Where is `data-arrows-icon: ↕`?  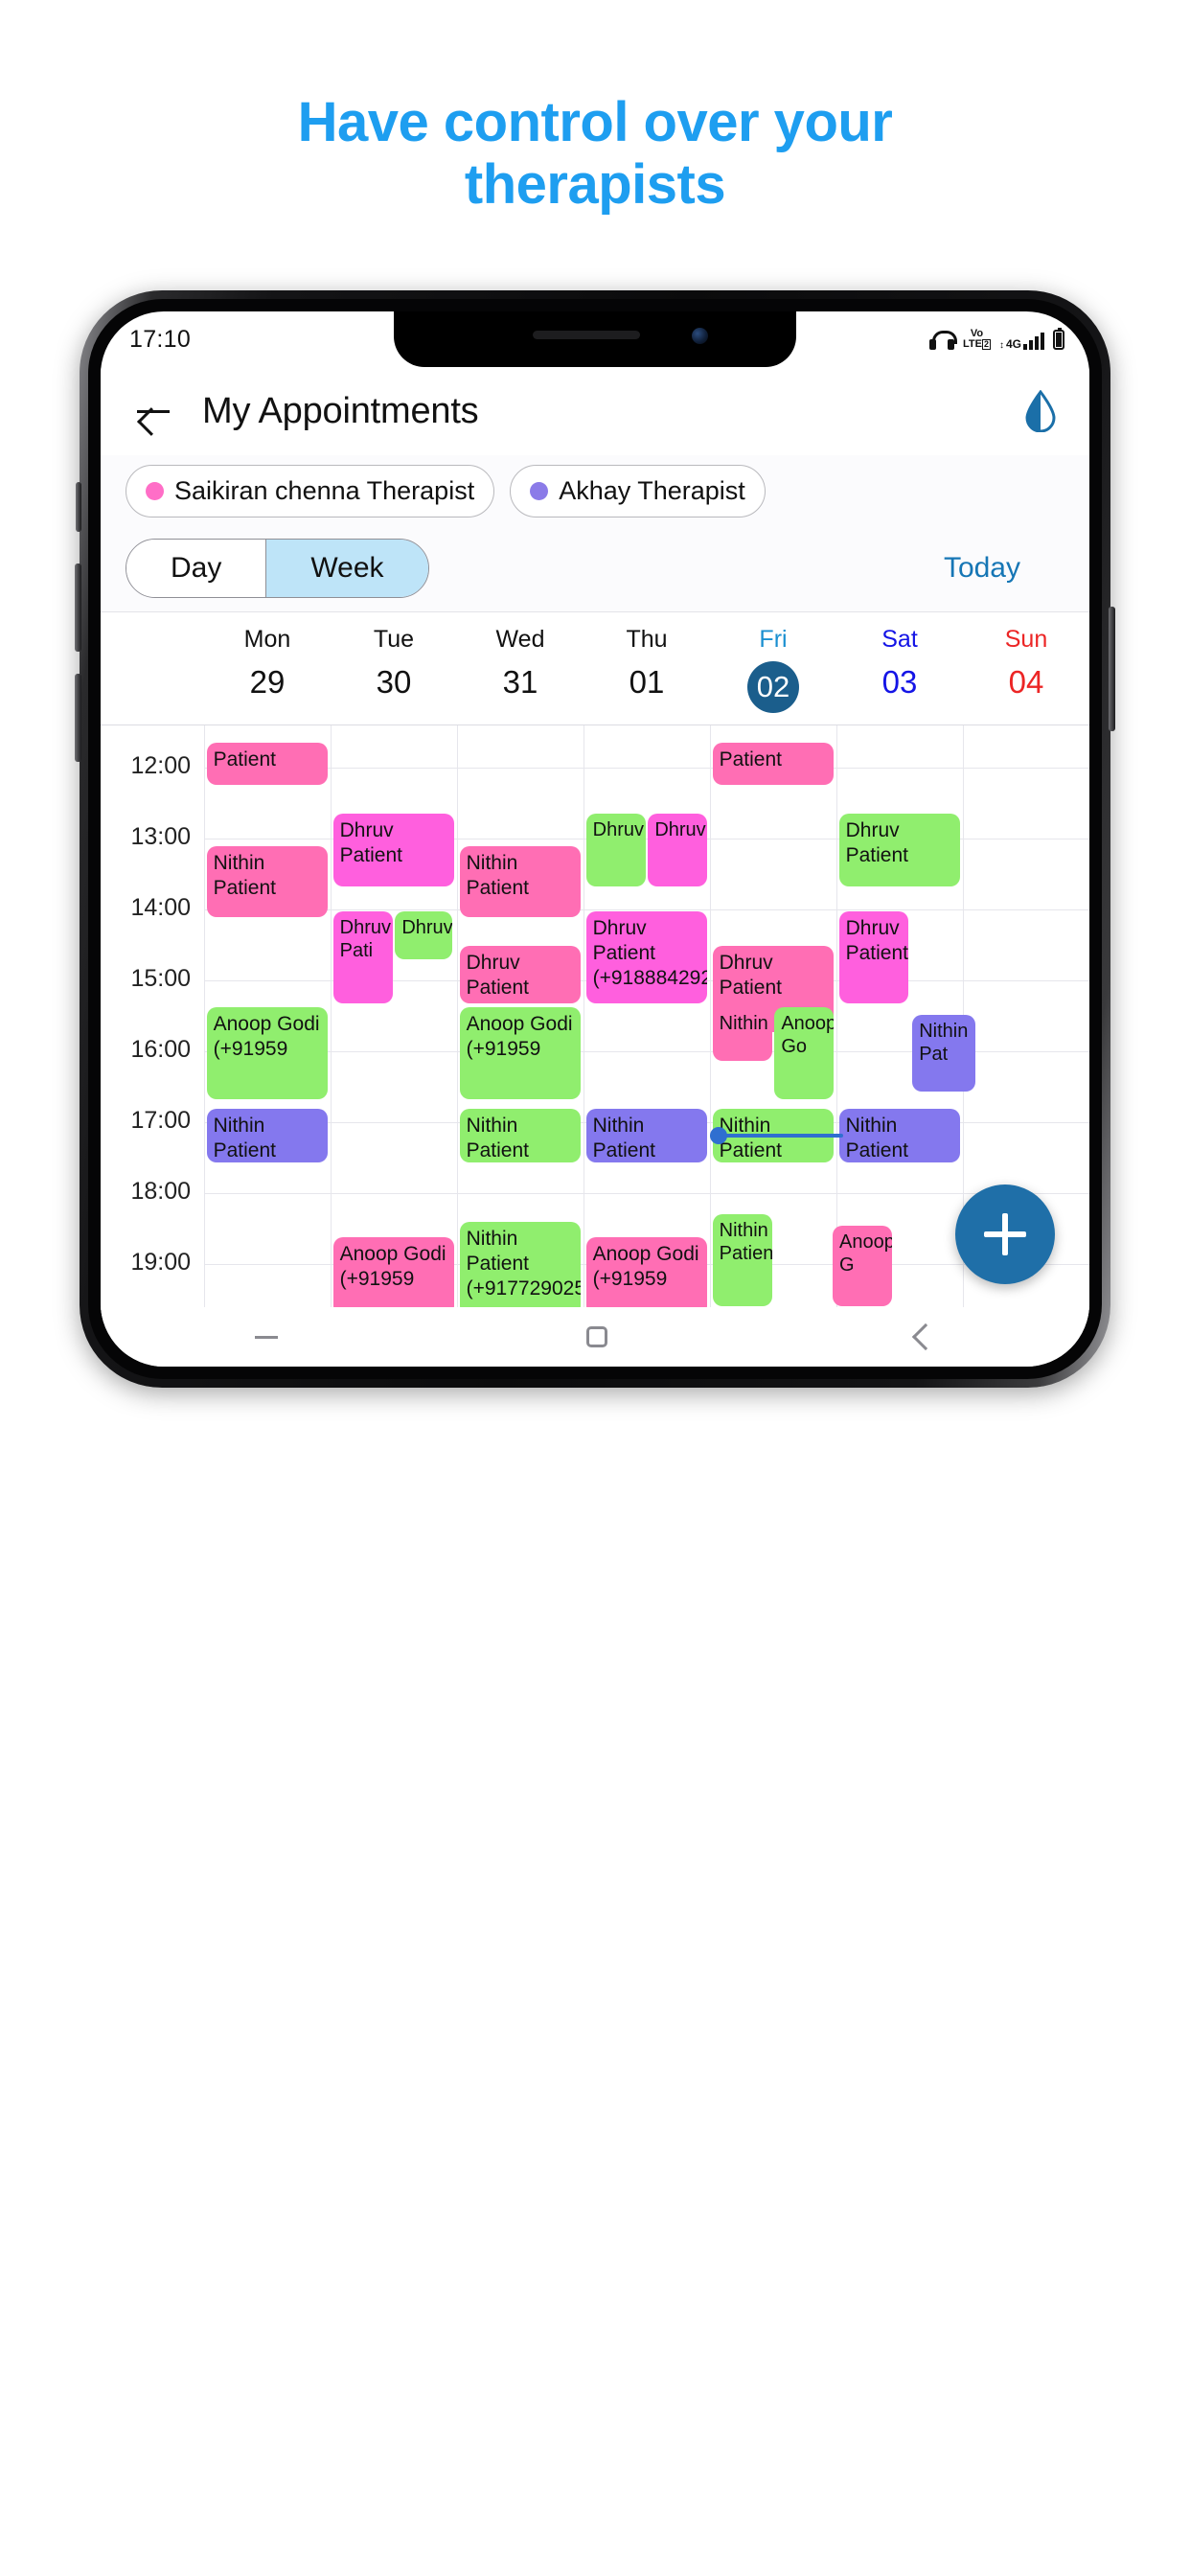 data-arrows-icon: ↕ is located at coordinates (1001, 345).